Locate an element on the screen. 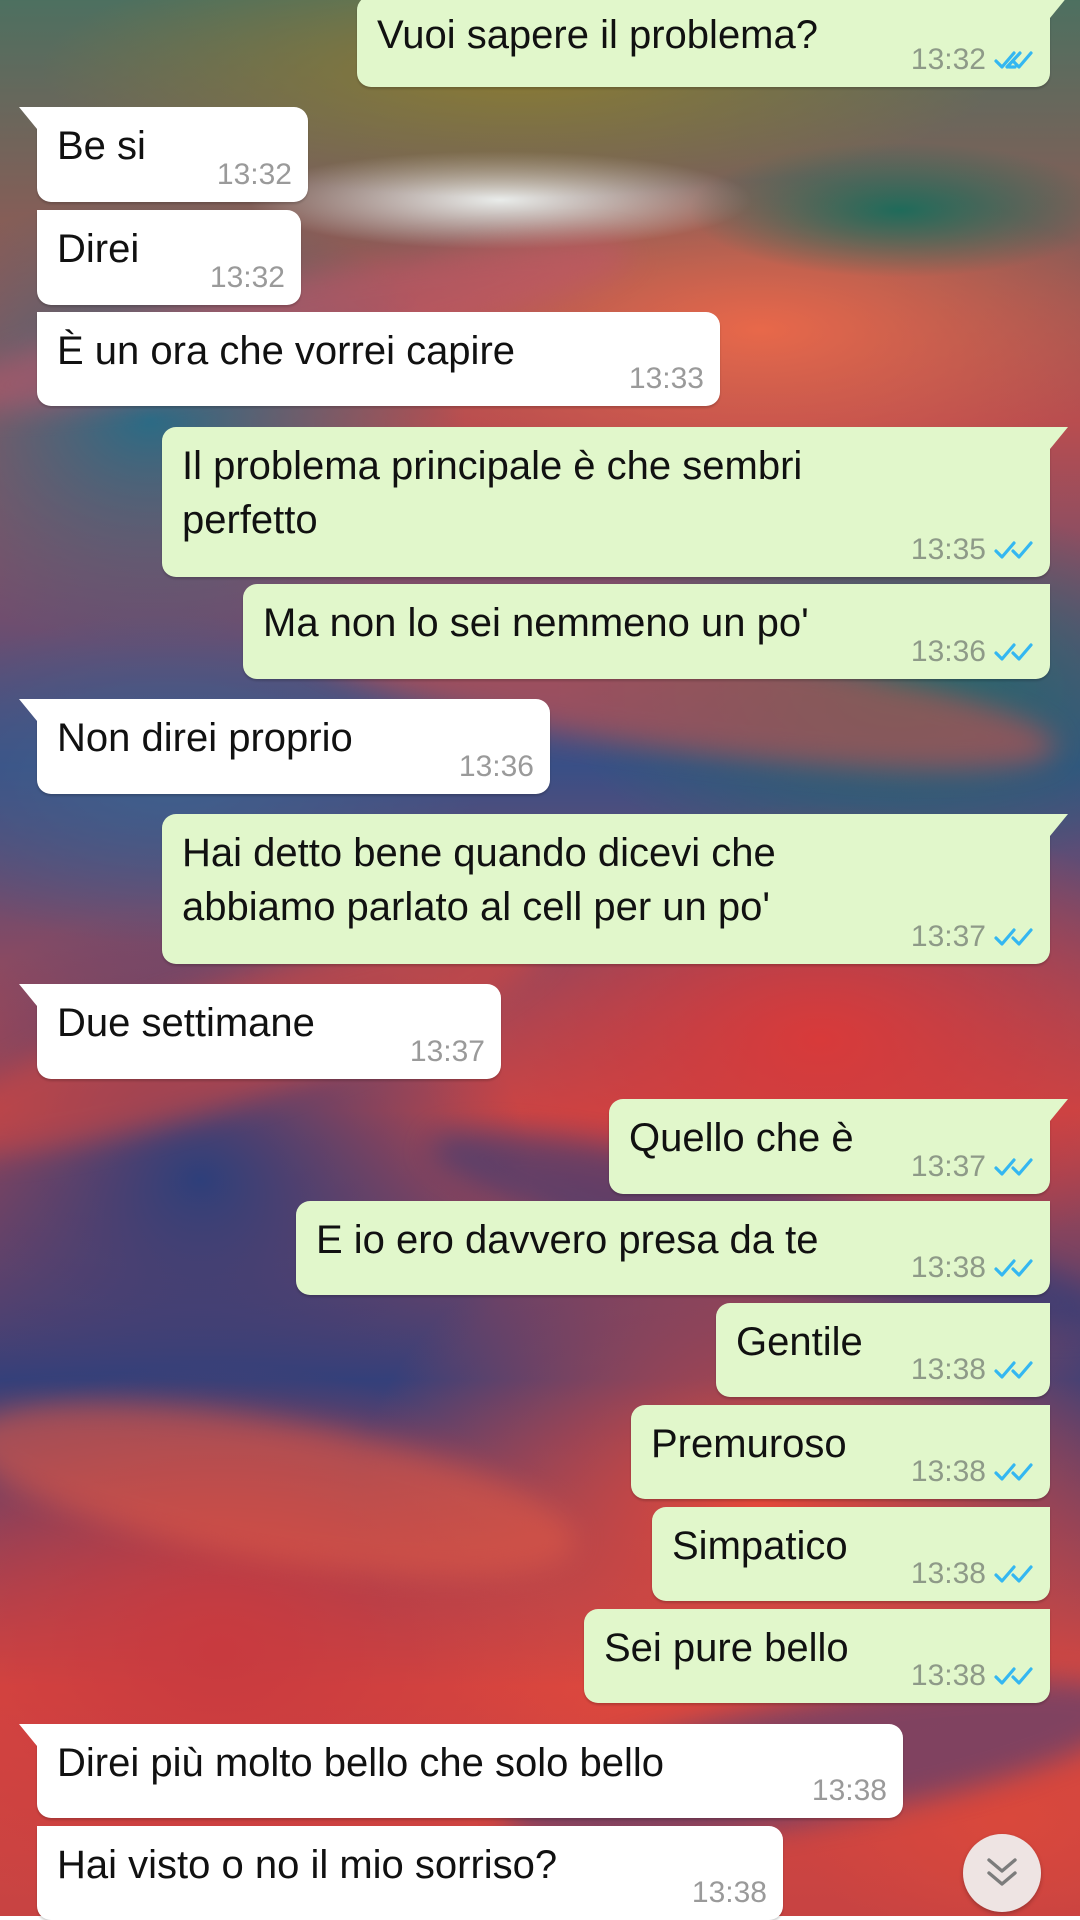 This screenshot has width=1080, height=1920. message-time: 13:33 is located at coordinates (666, 378).